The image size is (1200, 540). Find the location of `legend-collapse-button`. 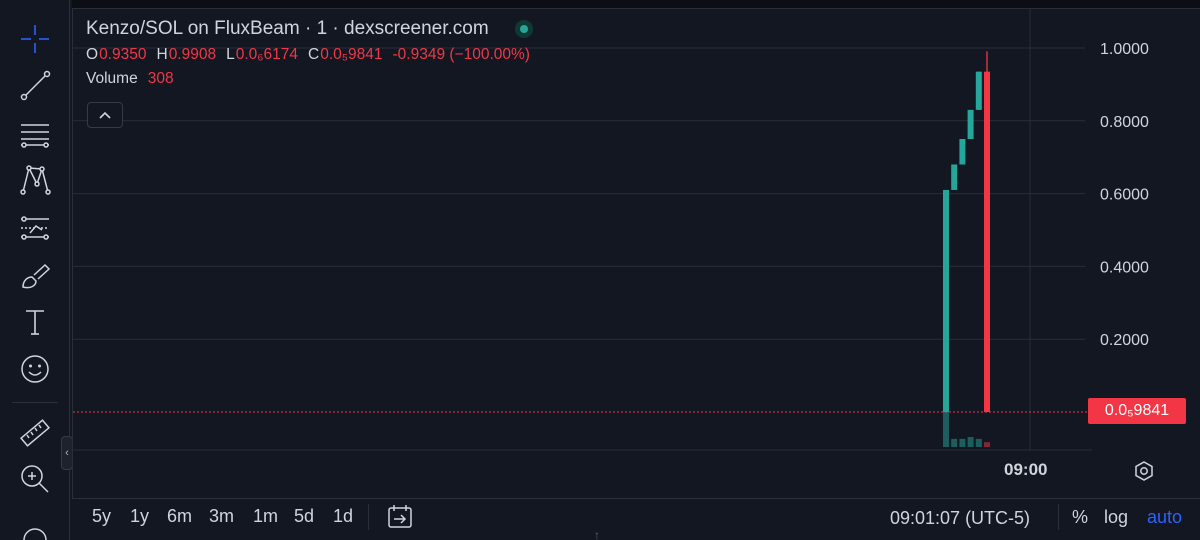

legend-collapse-button is located at coordinates (105, 115).